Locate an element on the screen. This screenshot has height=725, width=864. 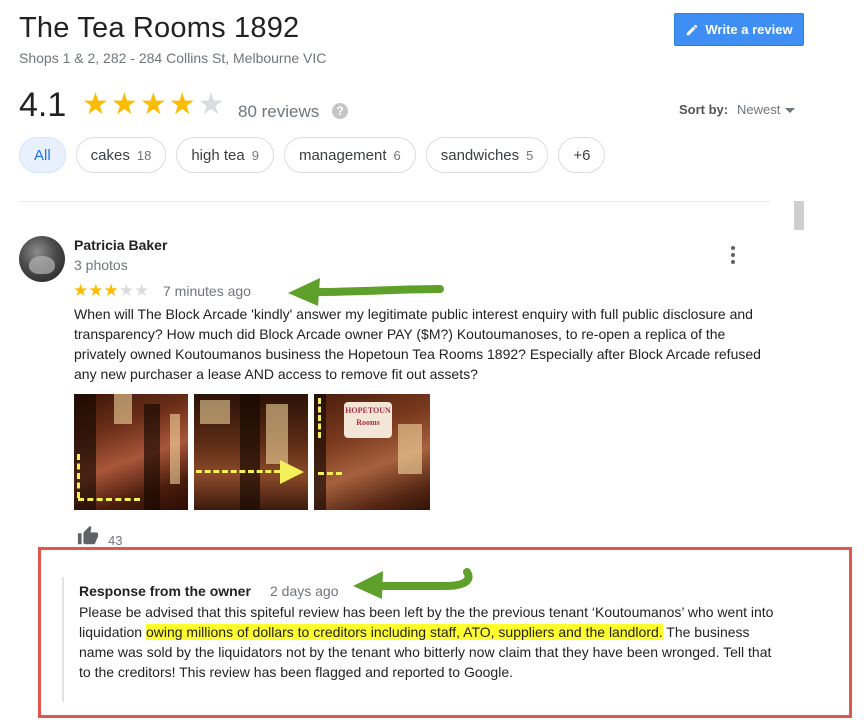
sort-dropdown: Newest is located at coordinates (766, 109).